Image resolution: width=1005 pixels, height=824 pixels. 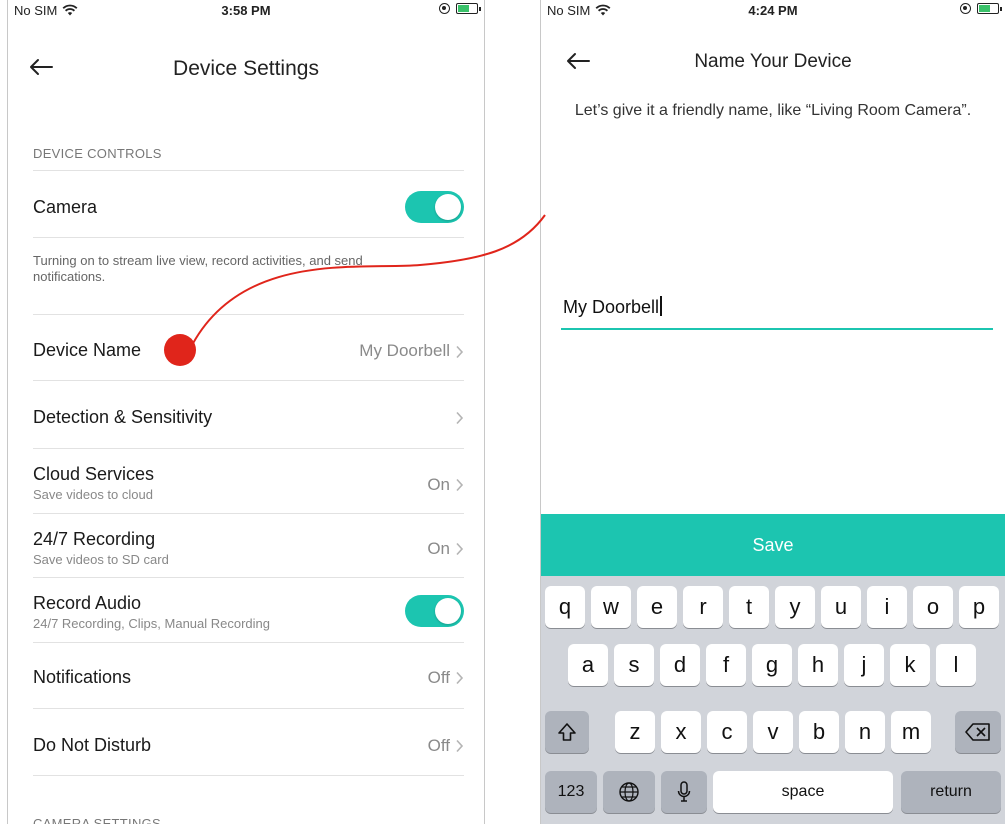 I want to click on nav-bar: Name Your Device, so click(x=773, y=63).